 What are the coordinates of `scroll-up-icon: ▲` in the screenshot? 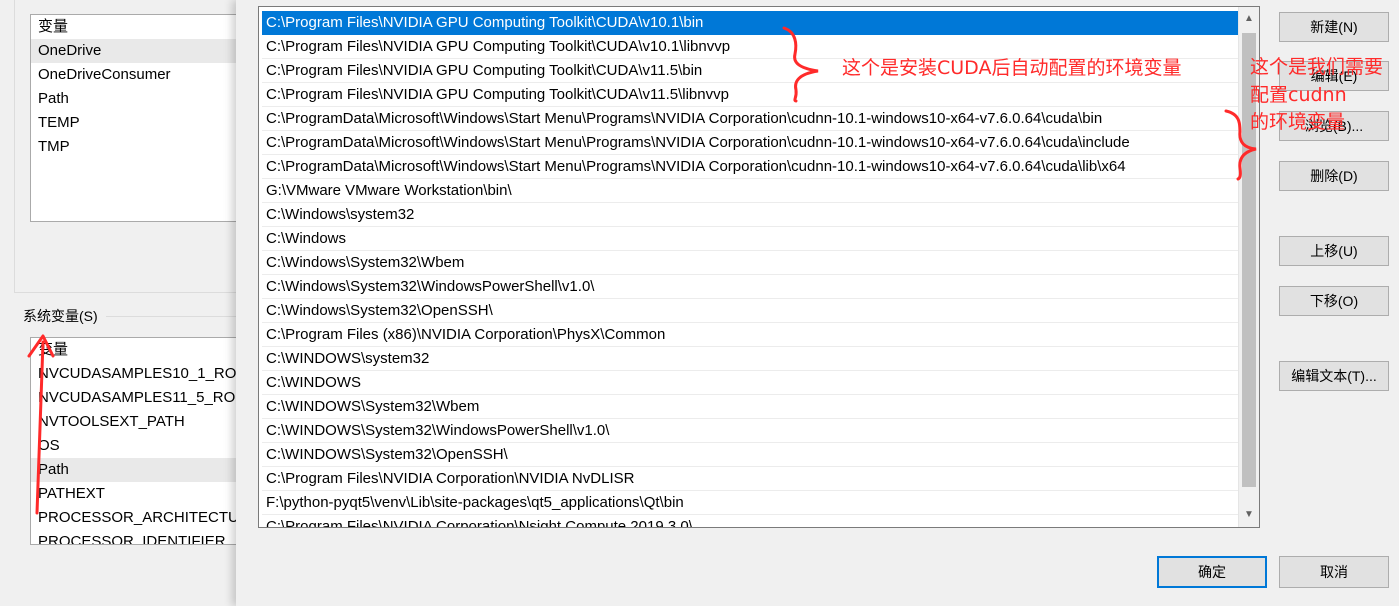 It's located at (1249, 19).